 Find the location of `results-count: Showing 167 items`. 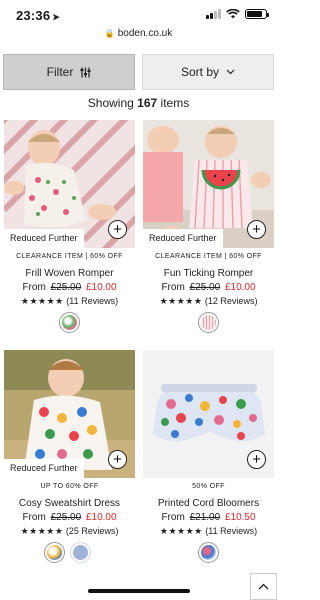

results-count: Showing 167 items is located at coordinates (138, 103).